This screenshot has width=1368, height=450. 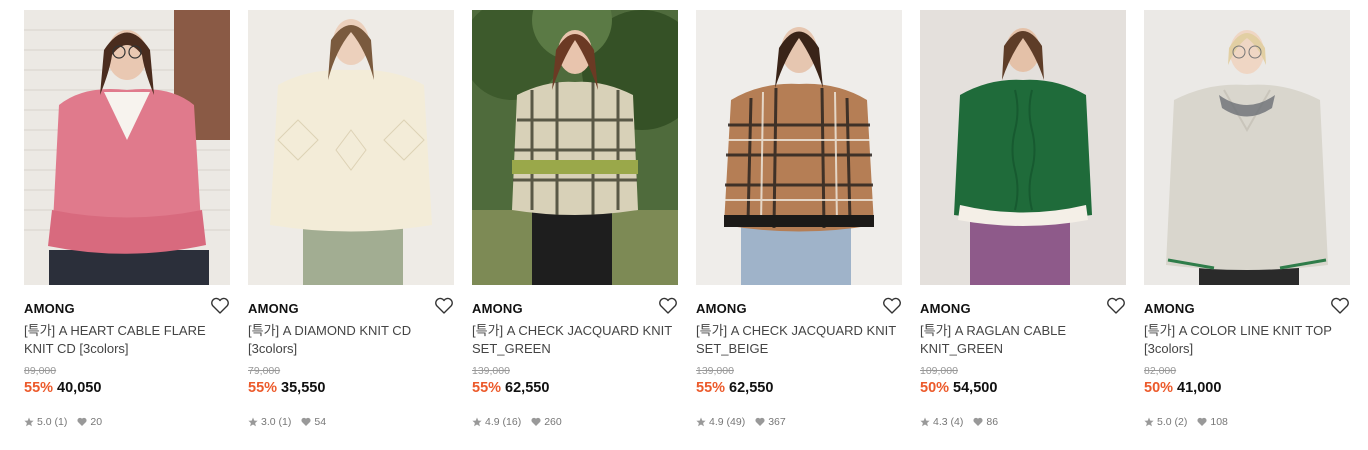 What do you see at coordinates (512, 422) in the screenshot?
I see `review-count: (16)` at bounding box center [512, 422].